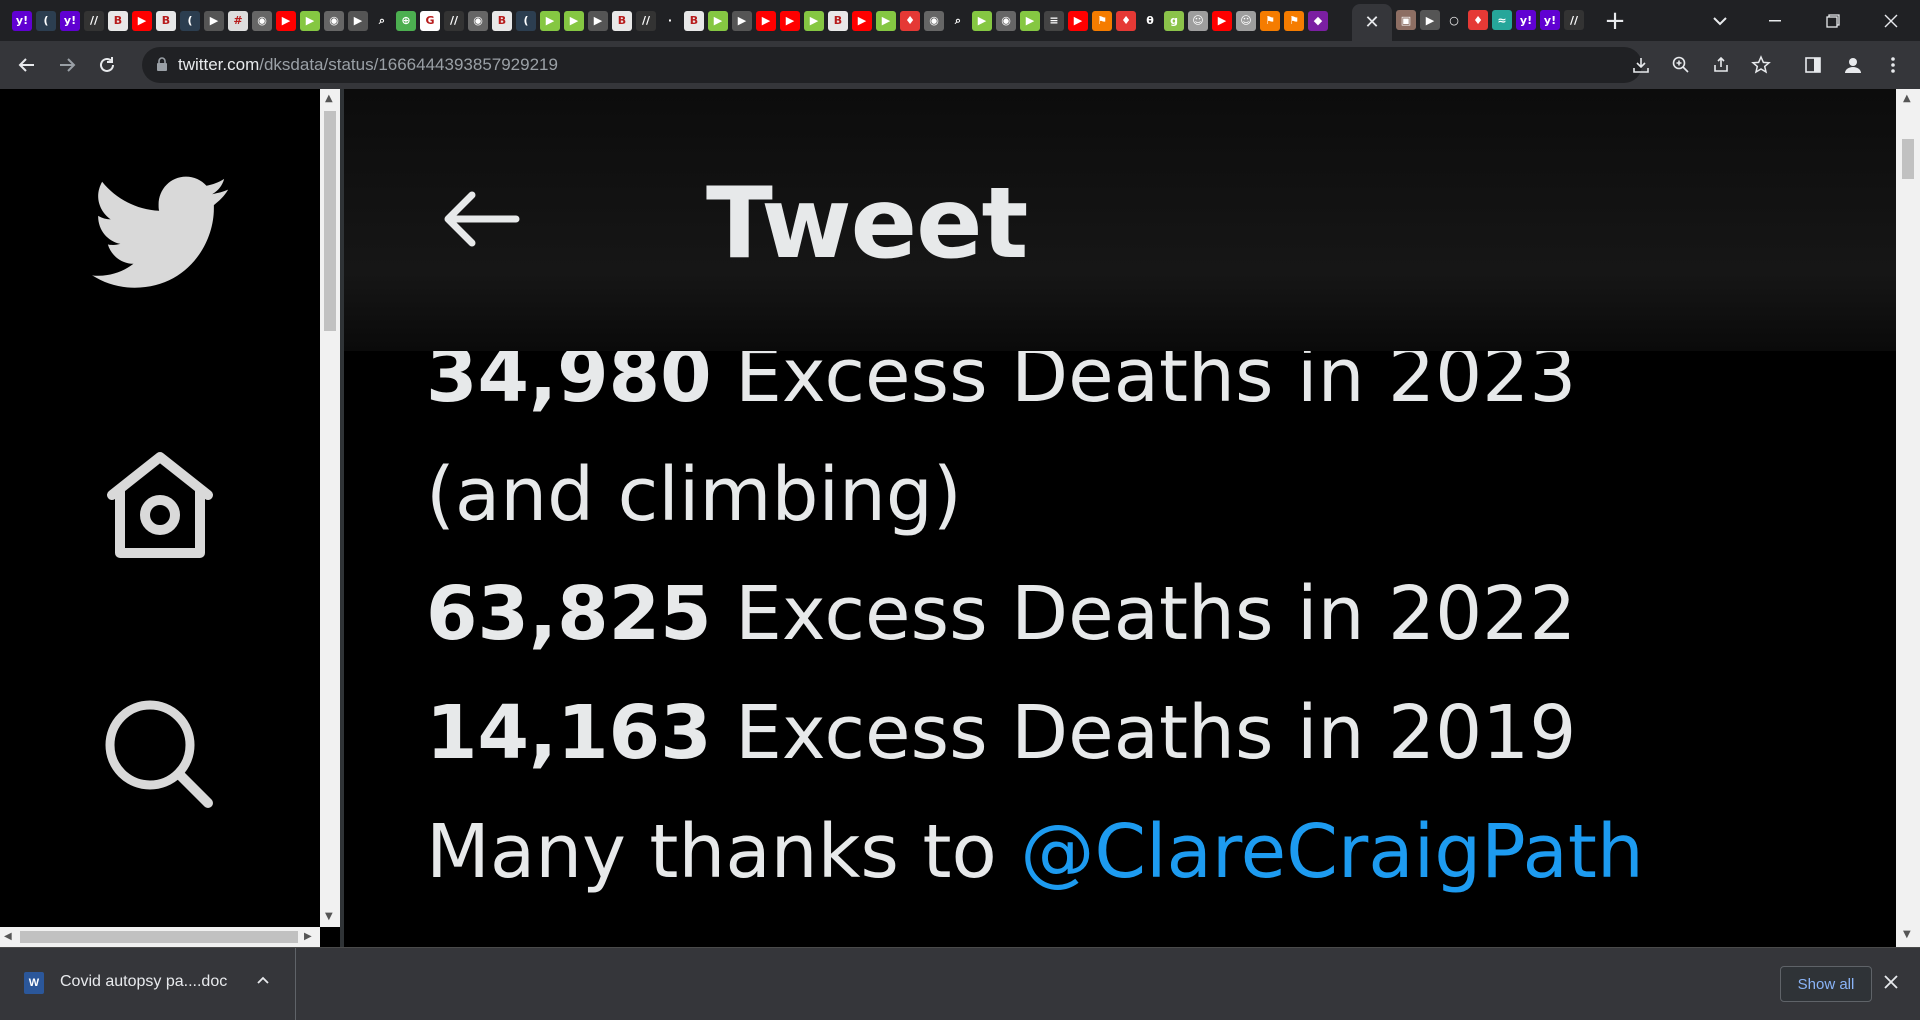 This screenshot has width=1920, height=1020. What do you see at coordinates (67, 65) in the screenshot?
I see `forward-button` at bounding box center [67, 65].